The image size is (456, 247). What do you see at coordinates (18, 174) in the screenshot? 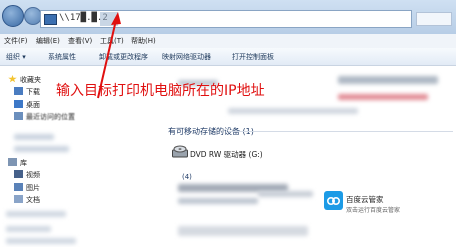
I see `video-icon` at bounding box center [18, 174].